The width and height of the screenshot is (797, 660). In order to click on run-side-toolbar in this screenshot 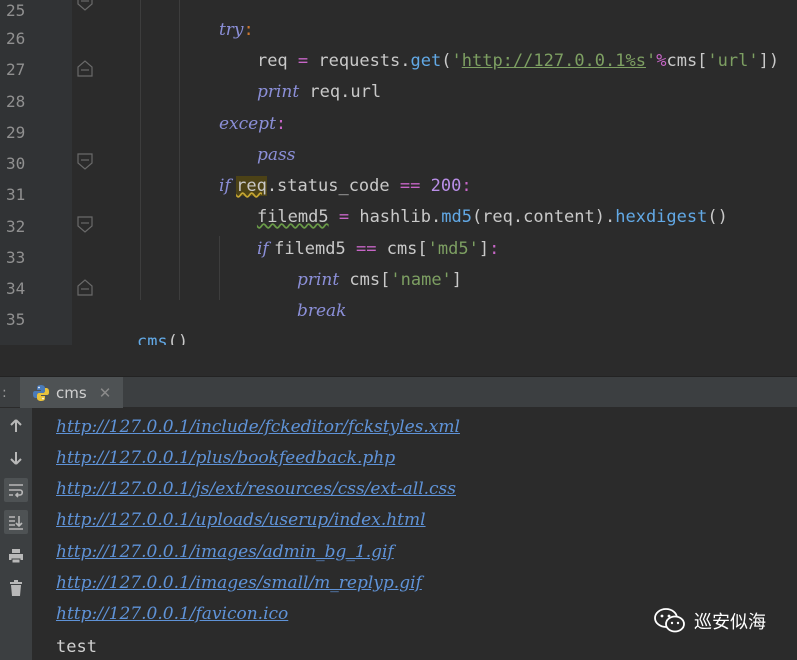, I will do `click(16, 534)`.